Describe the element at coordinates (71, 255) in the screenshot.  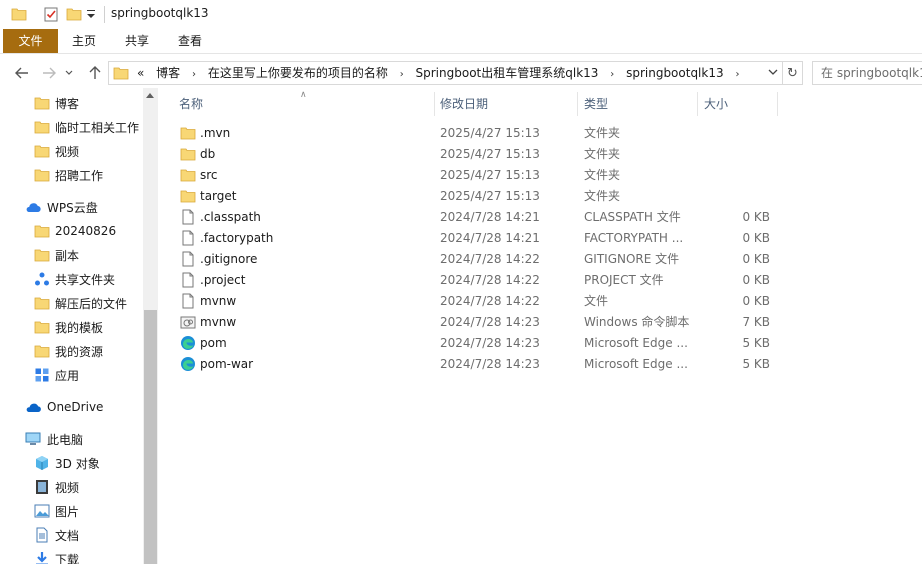
I see `sidebar-item: 副本` at that location.